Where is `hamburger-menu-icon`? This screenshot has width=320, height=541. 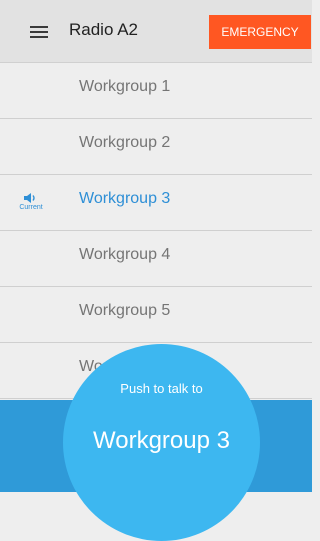 hamburger-menu-icon is located at coordinates (39, 32).